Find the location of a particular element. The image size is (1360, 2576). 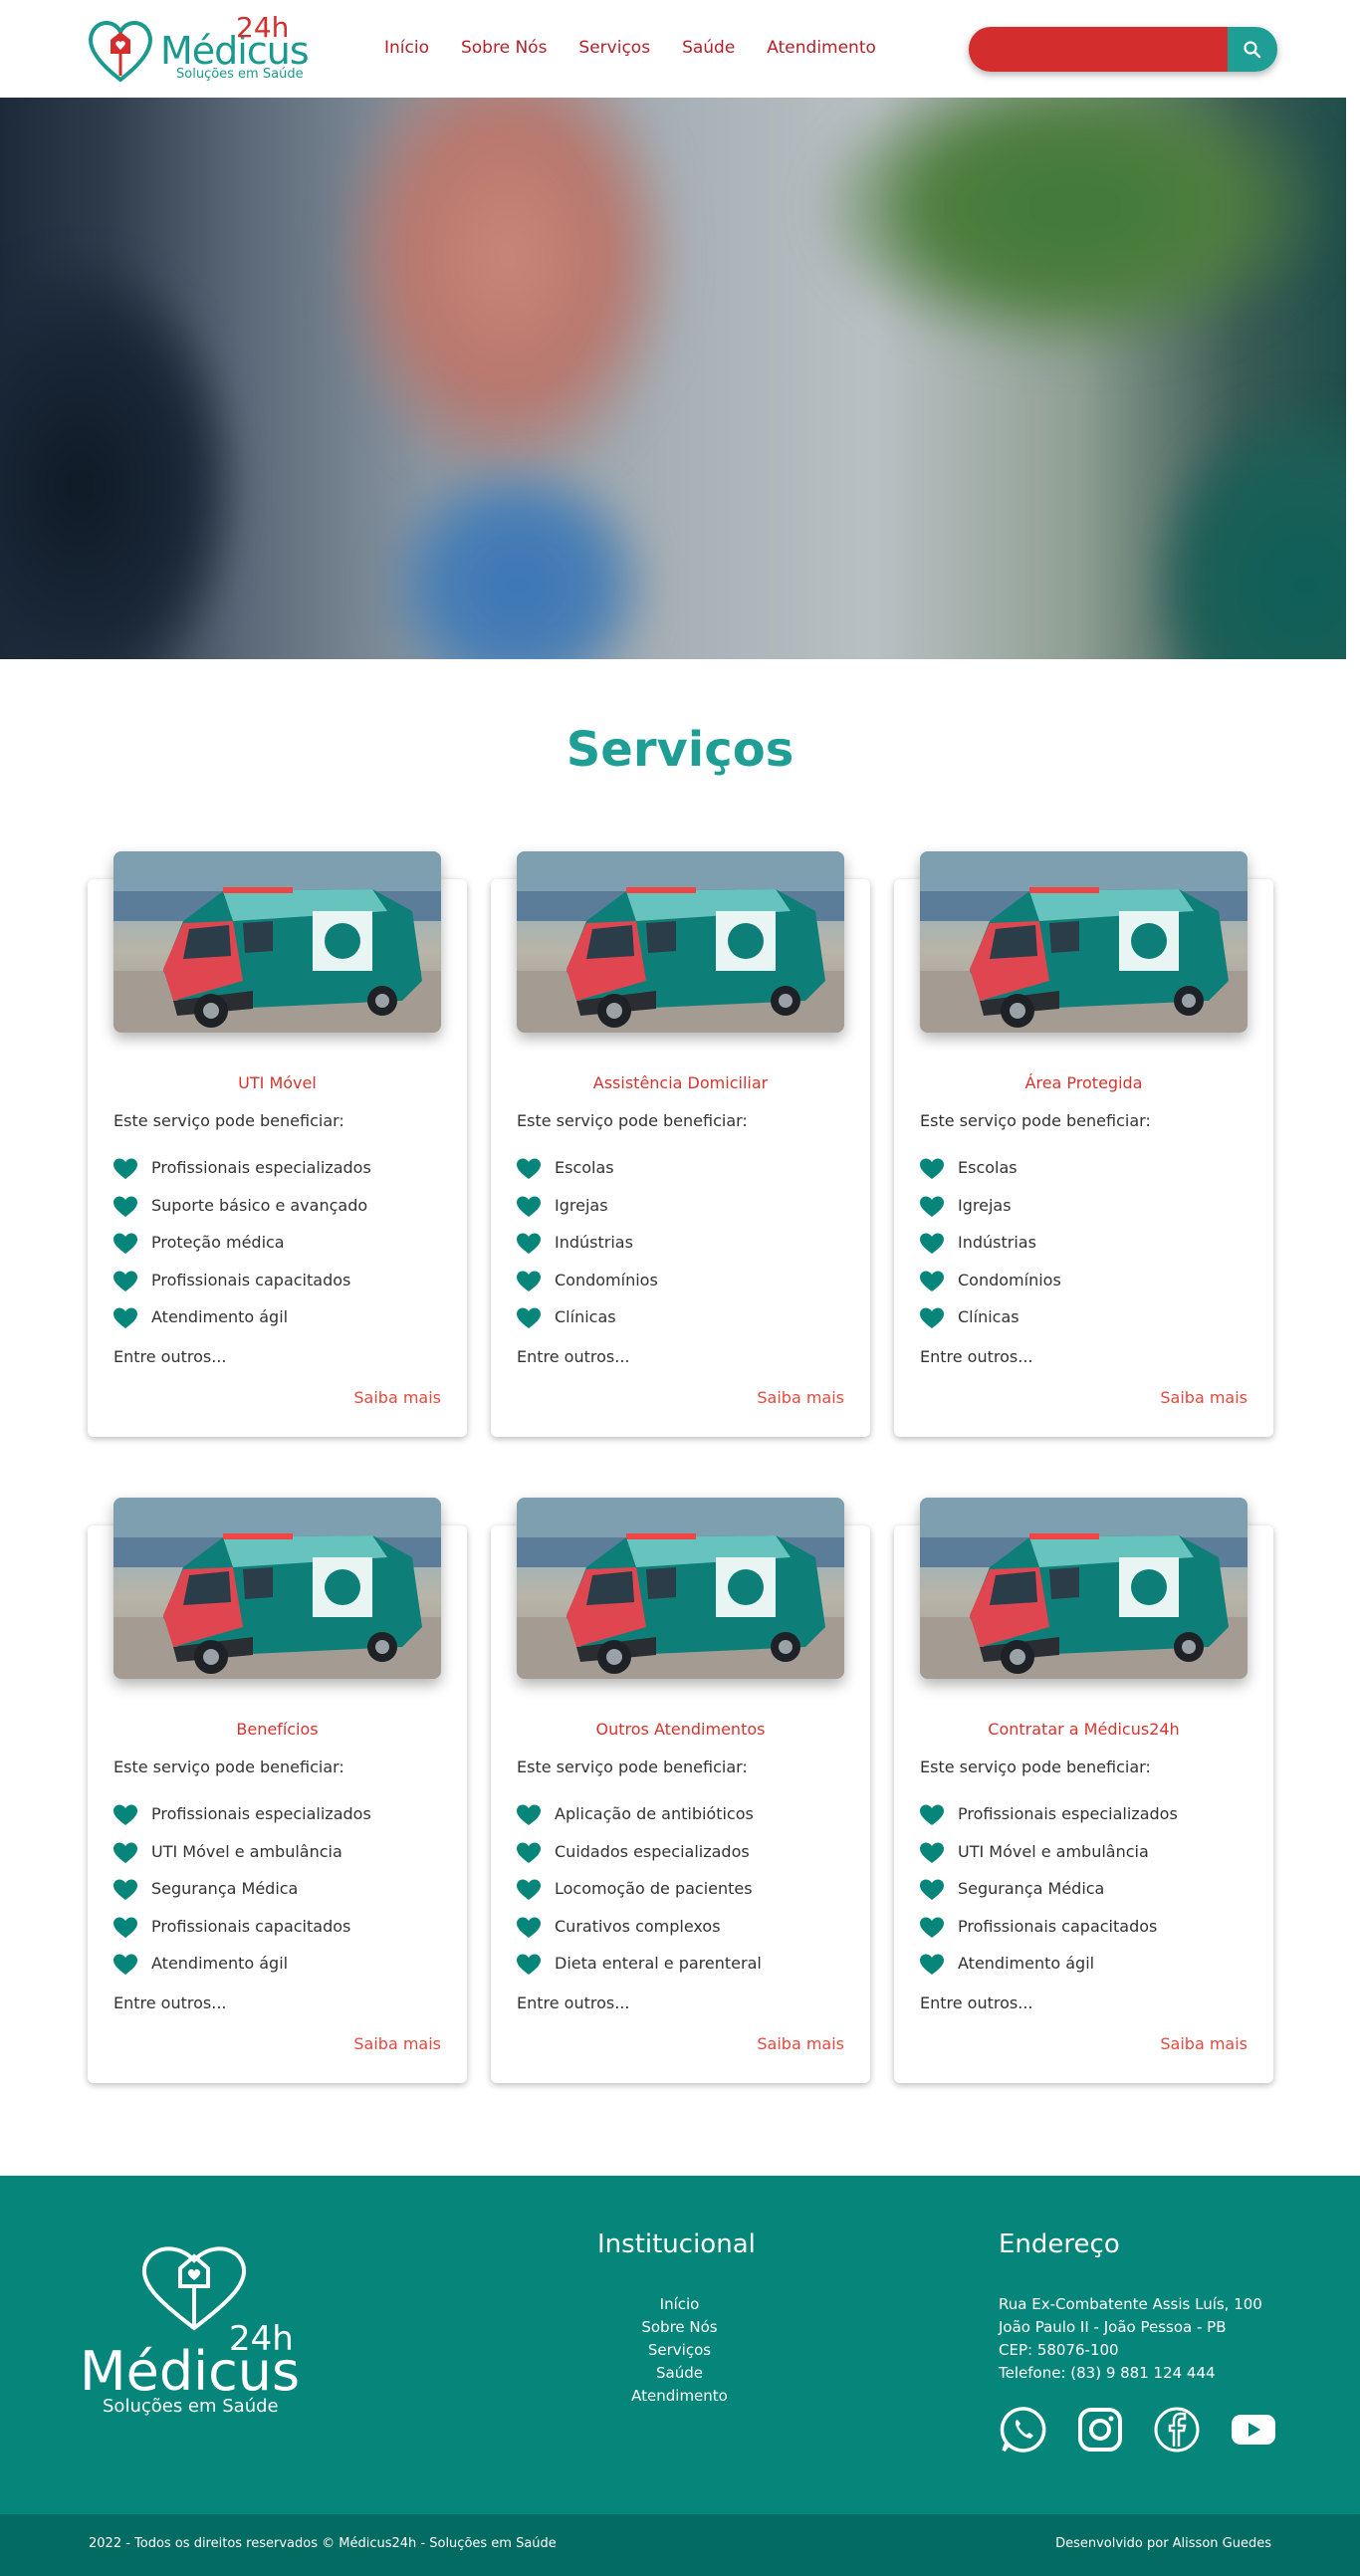

footer-logo: Médicus 24h Soluções em Saúde is located at coordinates (194, 2325).